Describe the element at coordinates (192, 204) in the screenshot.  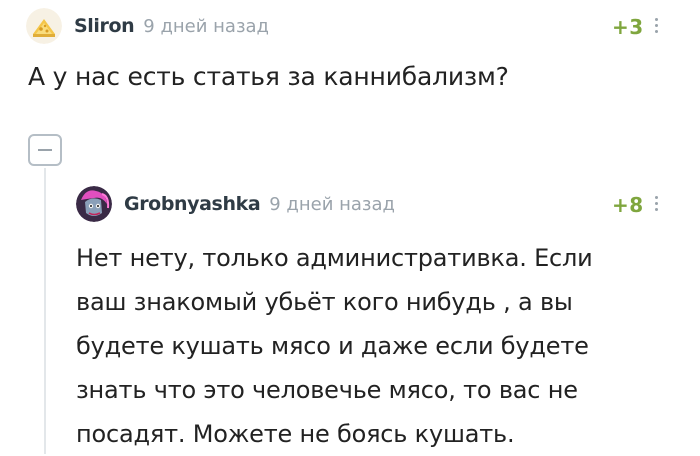
I see `comment-author: Grobnyashka` at that location.